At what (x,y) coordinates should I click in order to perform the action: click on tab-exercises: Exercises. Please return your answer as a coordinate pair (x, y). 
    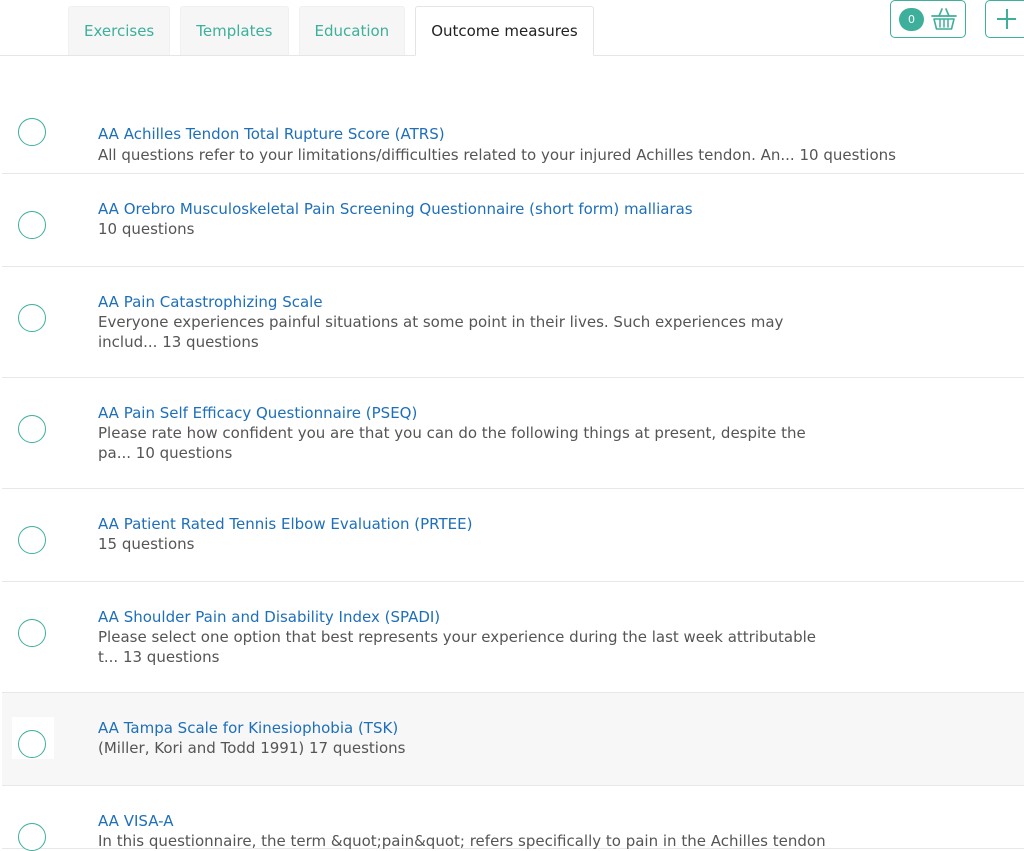
    Looking at the image, I should click on (119, 30).